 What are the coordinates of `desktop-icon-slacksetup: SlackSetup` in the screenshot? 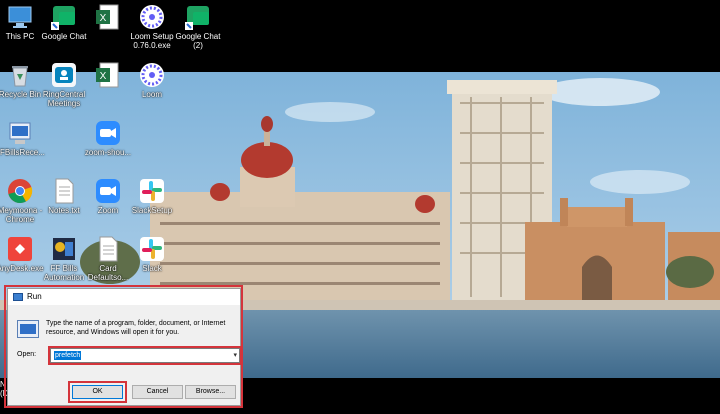 It's located at (152, 196).